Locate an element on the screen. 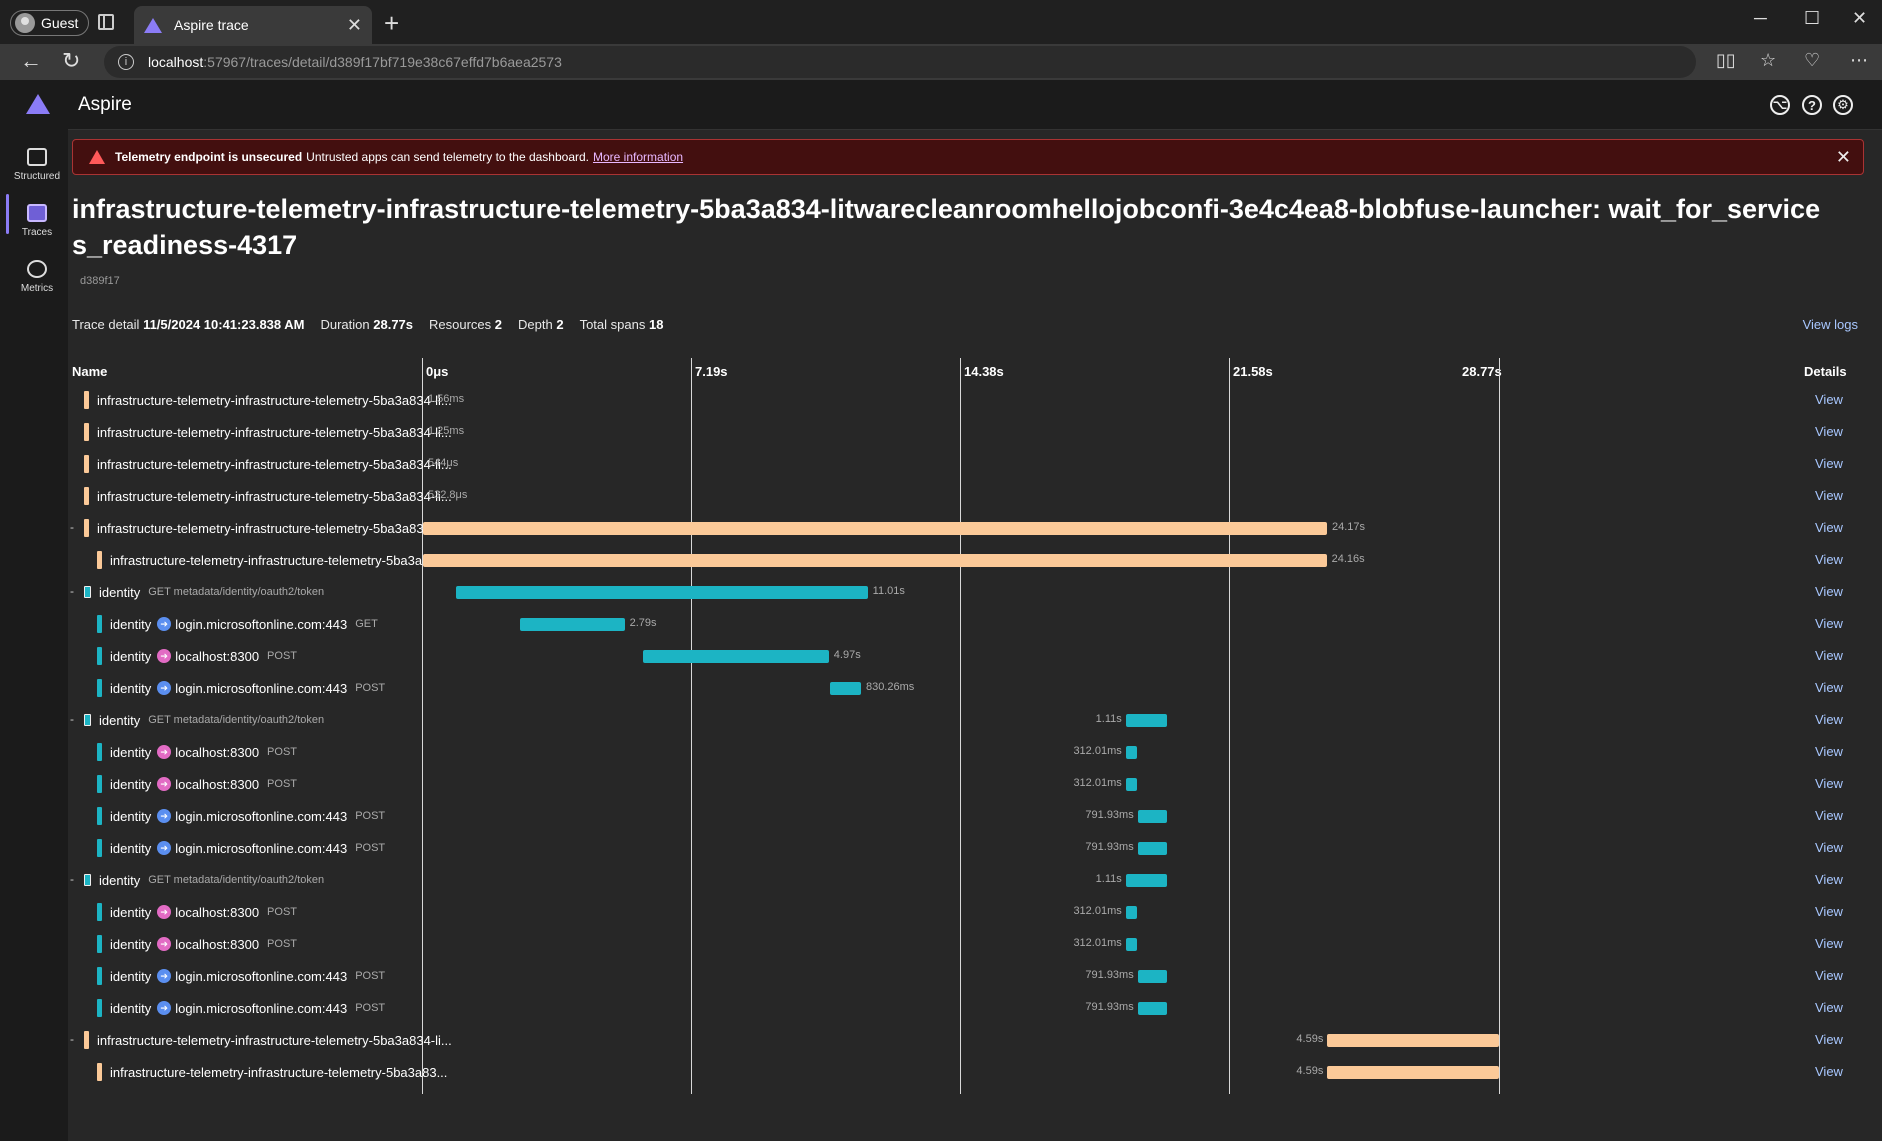  span-duration: 312.01ms is located at coordinates (1097, 911).